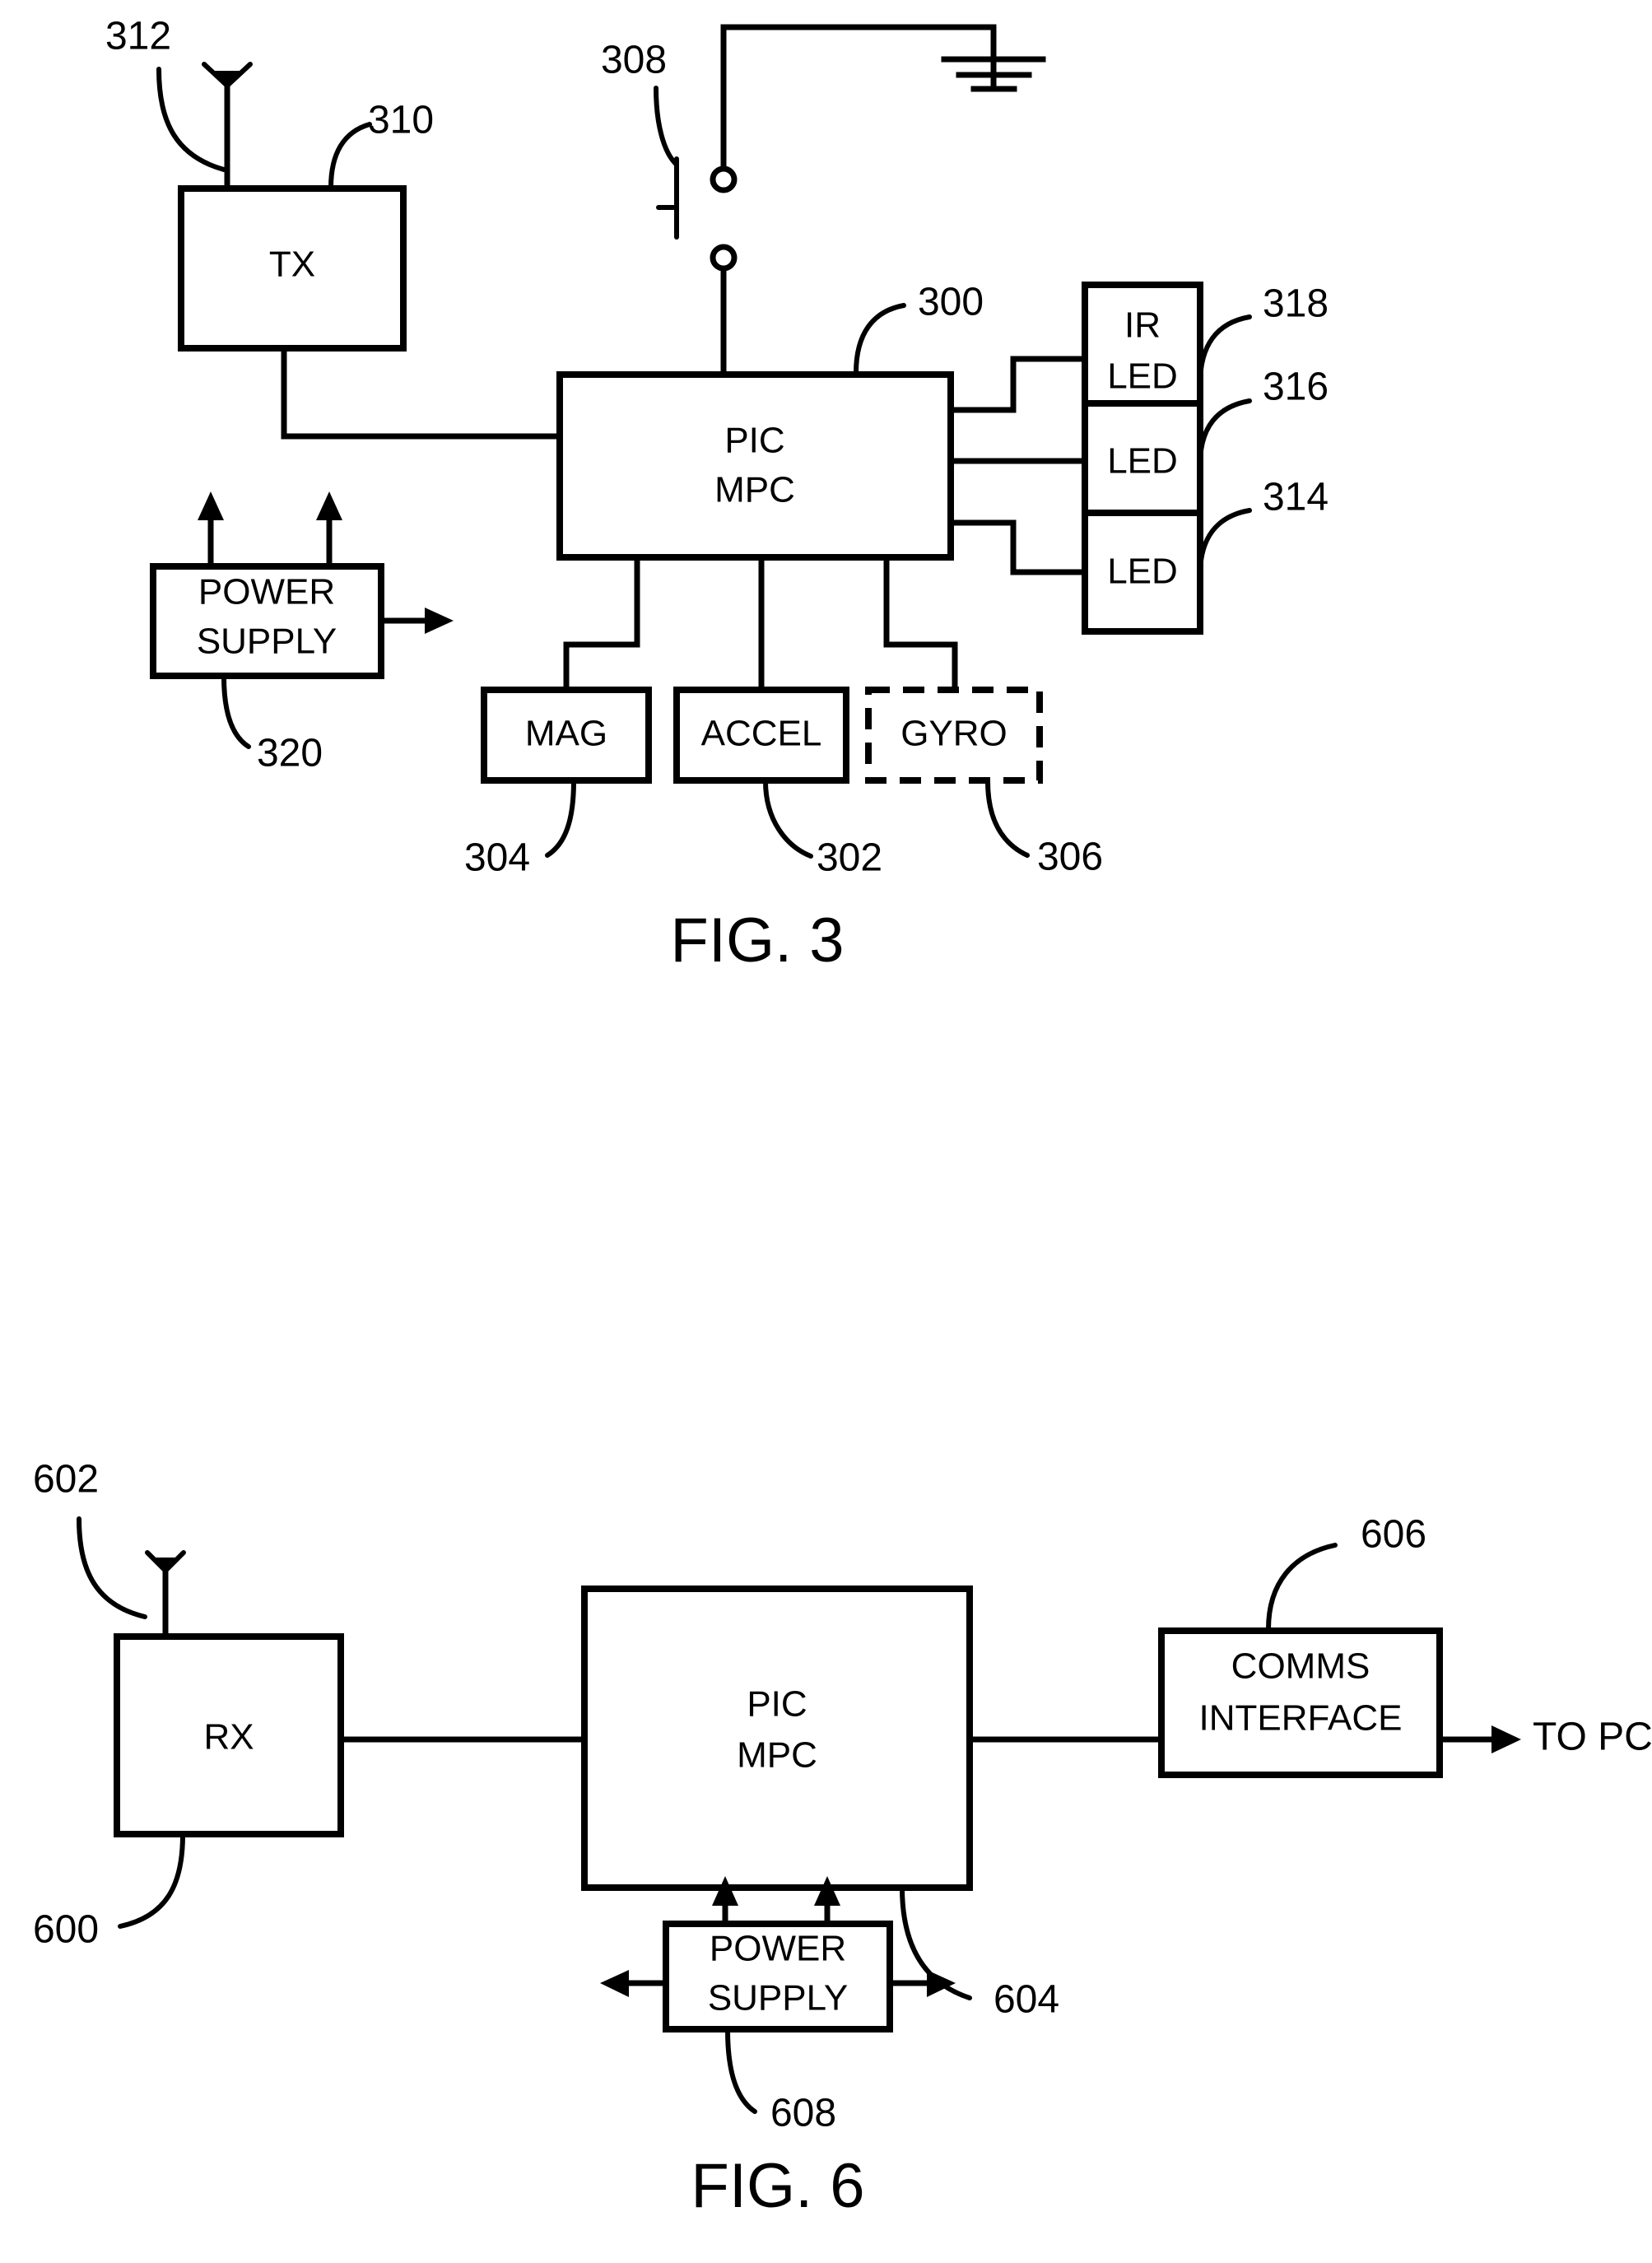 The image size is (1652, 2263). What do you see at coordinates (497, 858) in the screenshot?
I see `ref-304: 304` at bounding box center [497, 858].